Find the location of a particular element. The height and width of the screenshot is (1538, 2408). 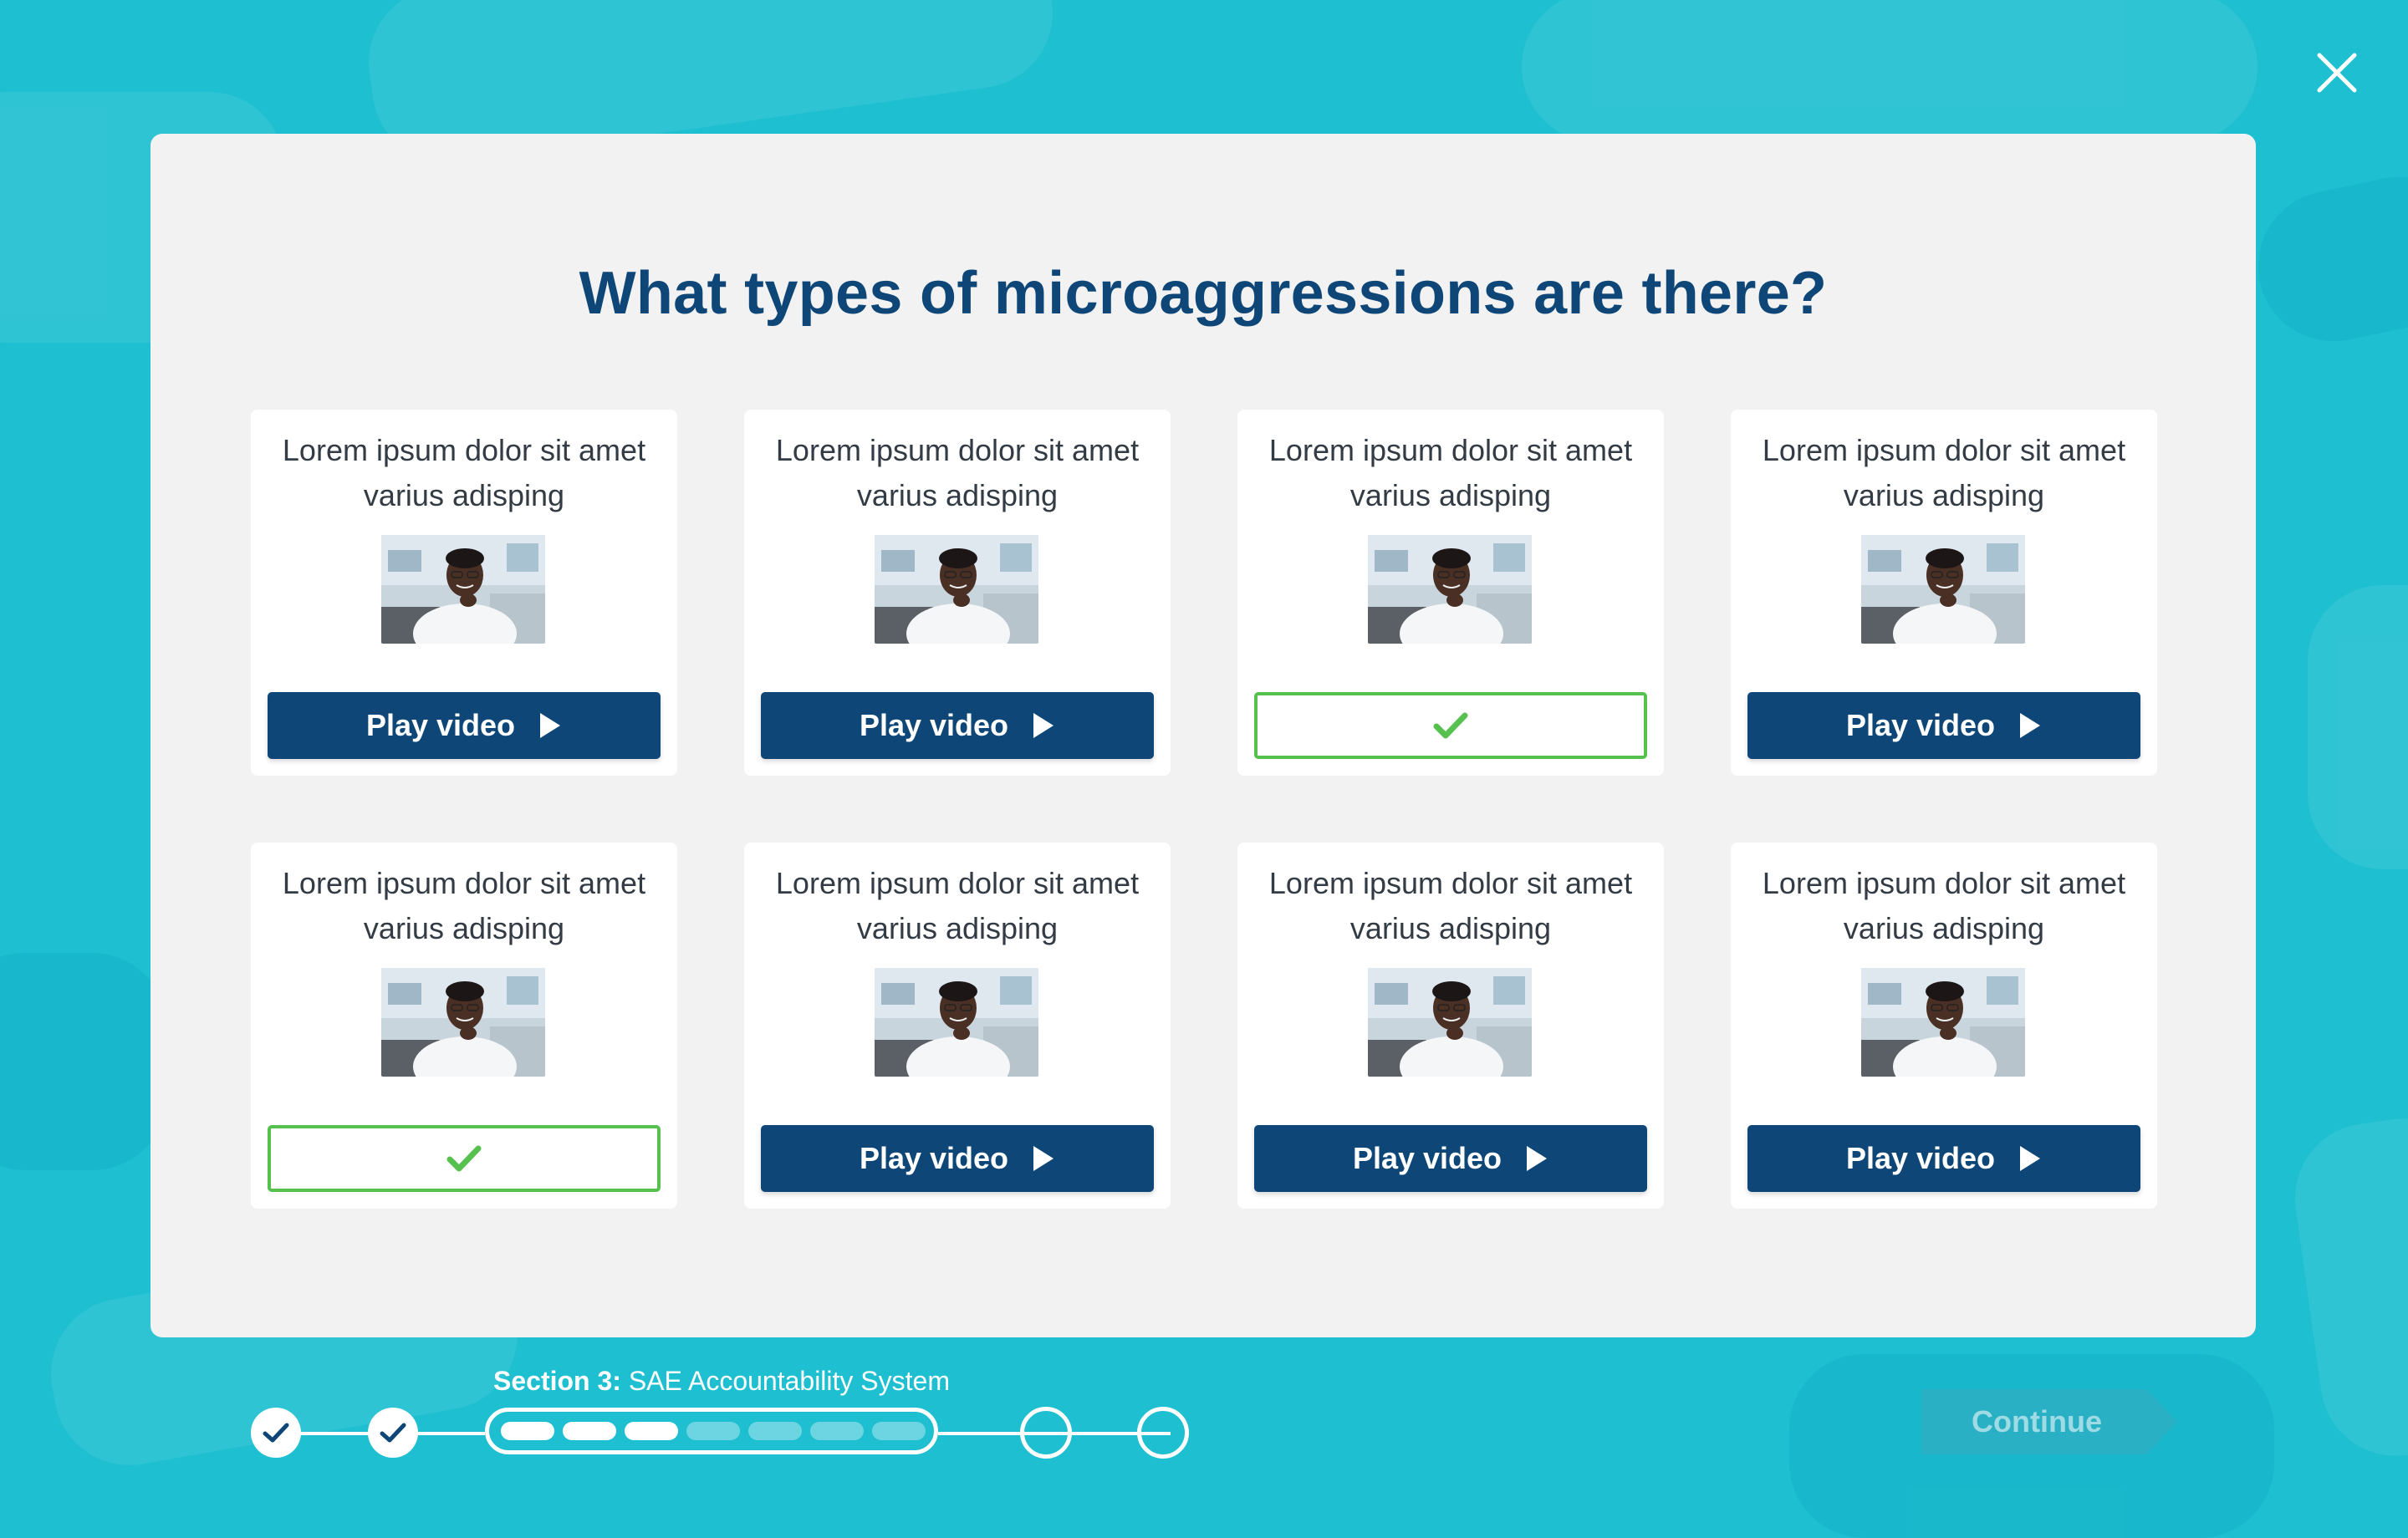

continue-button: Continue is located at coordinates (2049, 1422).